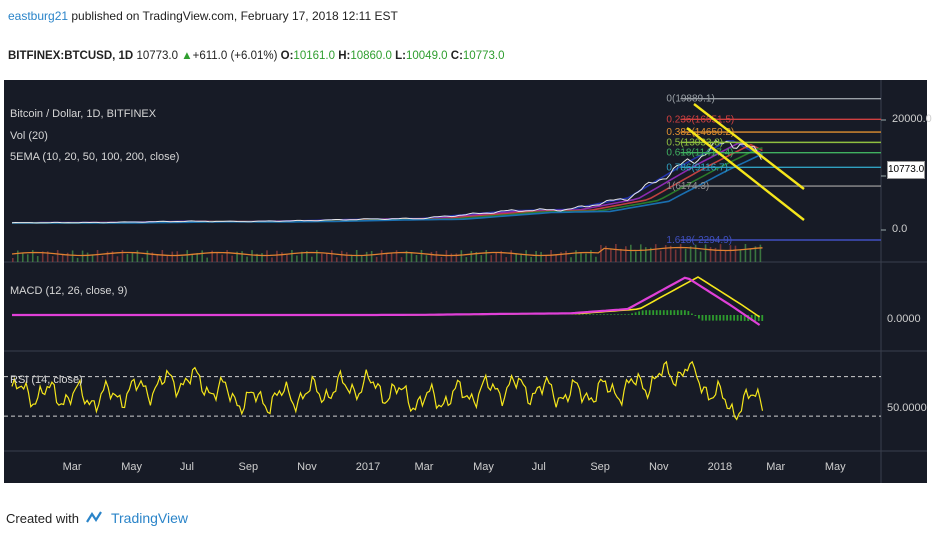  Describe the element at coordinates (900, 229) in the screenshot. I see `price-axis-zero: 0.0` at that location.